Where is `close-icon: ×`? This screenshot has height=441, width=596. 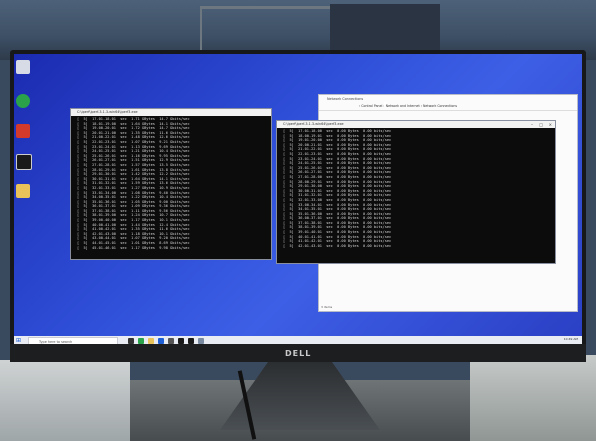 close-icon: × is located at coordinates (550, 124).